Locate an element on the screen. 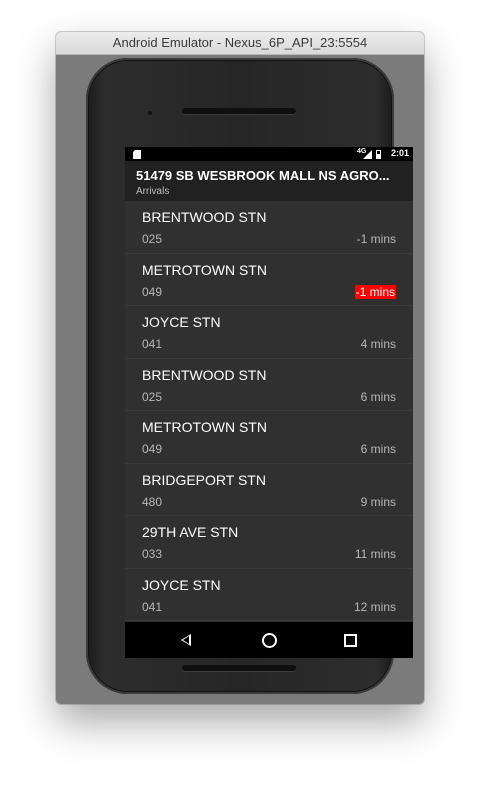 Image resolution: width=480 pixels, height=785 pixels. eta-label: -1 mins is located at coordinates (376, 239).